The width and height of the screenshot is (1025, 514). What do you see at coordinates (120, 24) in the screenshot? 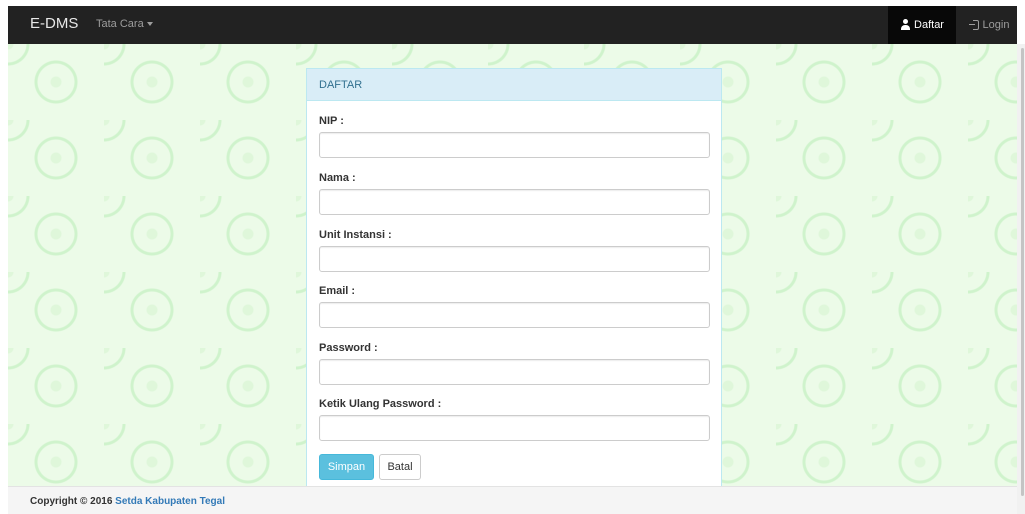
I see `menu-tata-cara-label: Tata Cara` at bounding box center [120, 24].